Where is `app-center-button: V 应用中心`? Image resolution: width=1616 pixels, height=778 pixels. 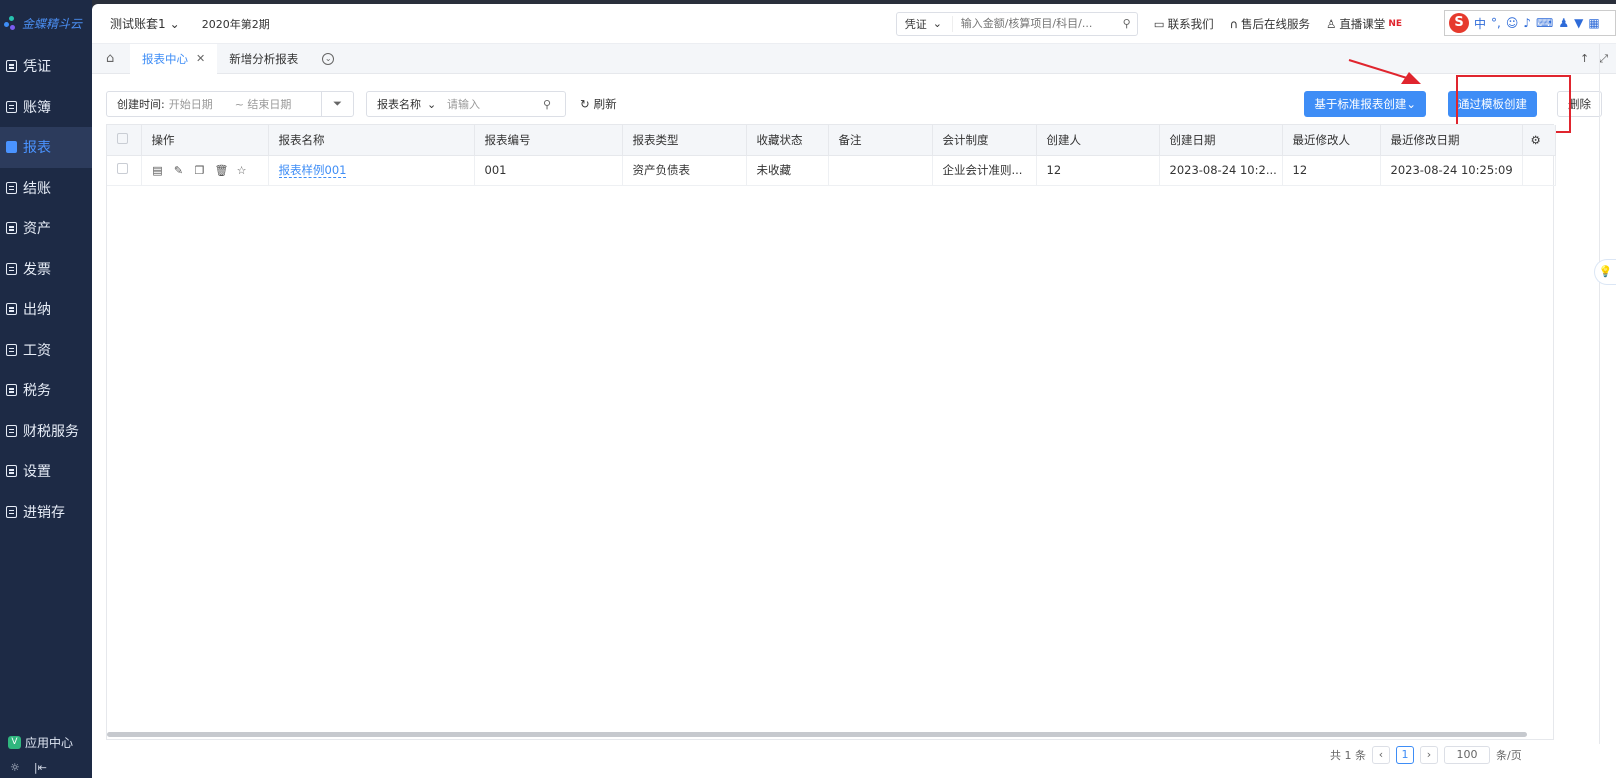 app-center-button: V 应用中心 is located at coordinates (46, 742).